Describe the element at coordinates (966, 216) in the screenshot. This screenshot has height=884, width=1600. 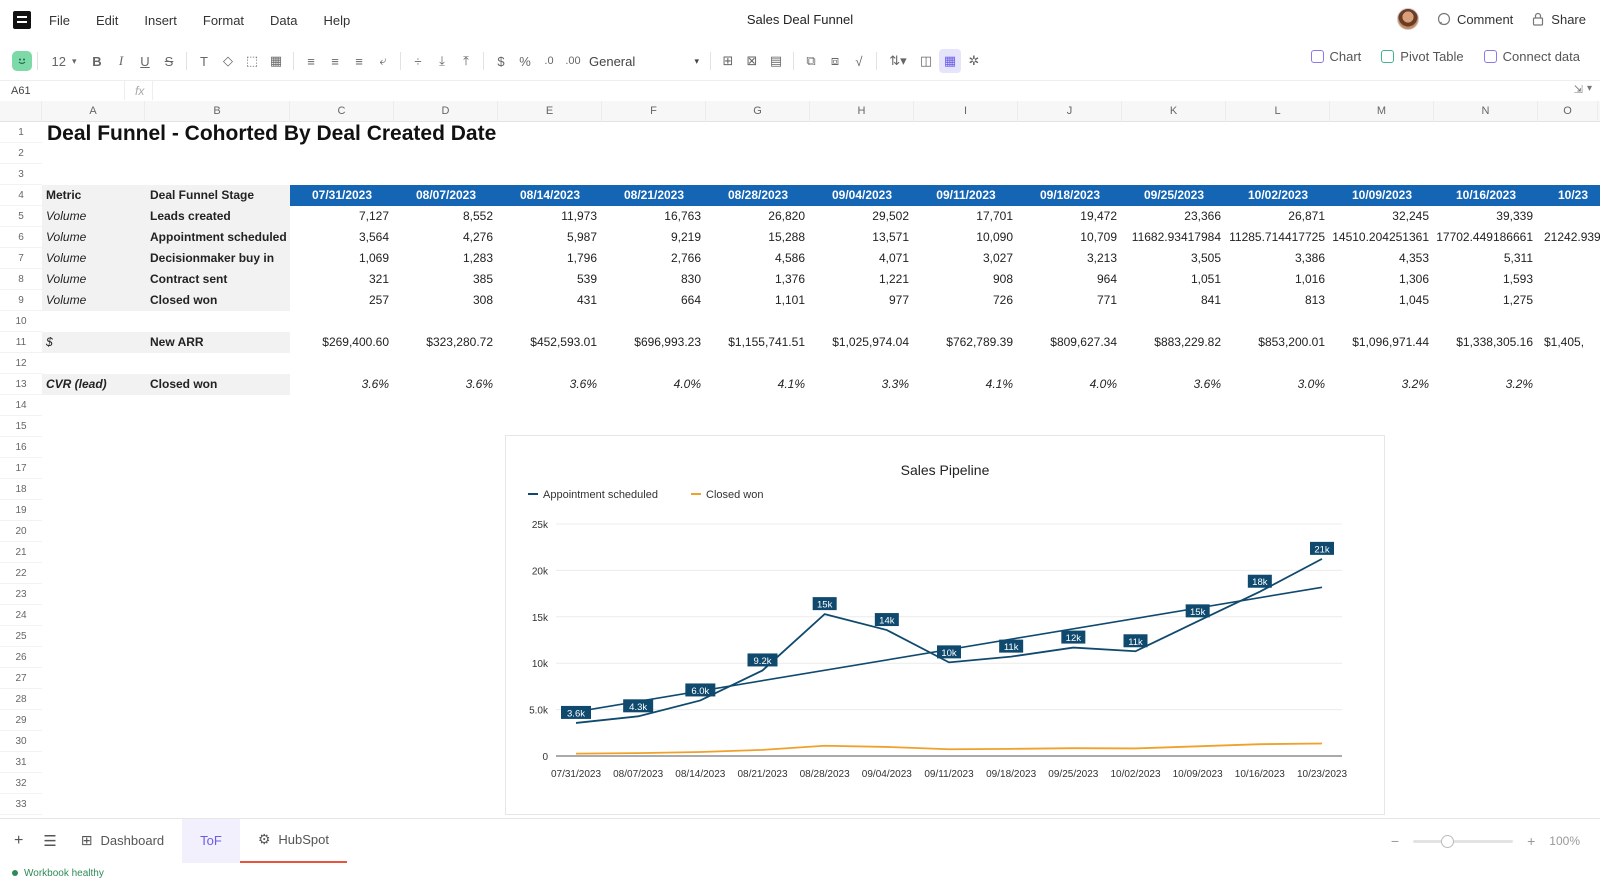
I see `value-cell: 17,701` at that location.